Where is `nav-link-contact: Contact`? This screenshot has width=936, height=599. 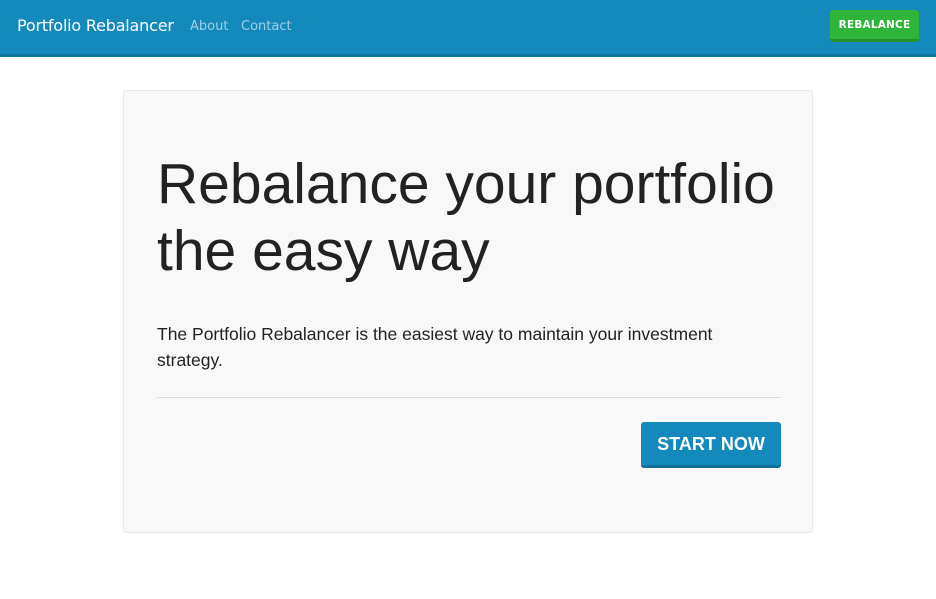 nav-link-contact: Contact is located at coordinates (266, 26).